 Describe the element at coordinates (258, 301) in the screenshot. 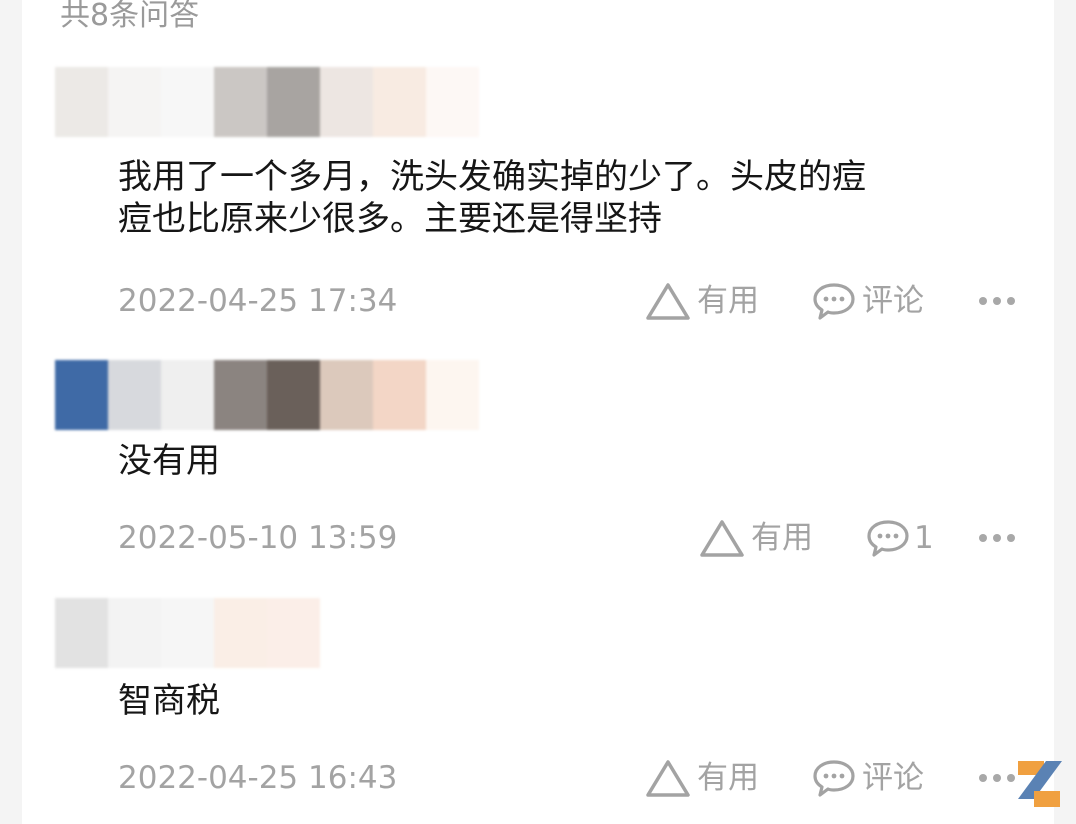

I see `answer-timestamp: 2022-04-25 17:34` at that location.